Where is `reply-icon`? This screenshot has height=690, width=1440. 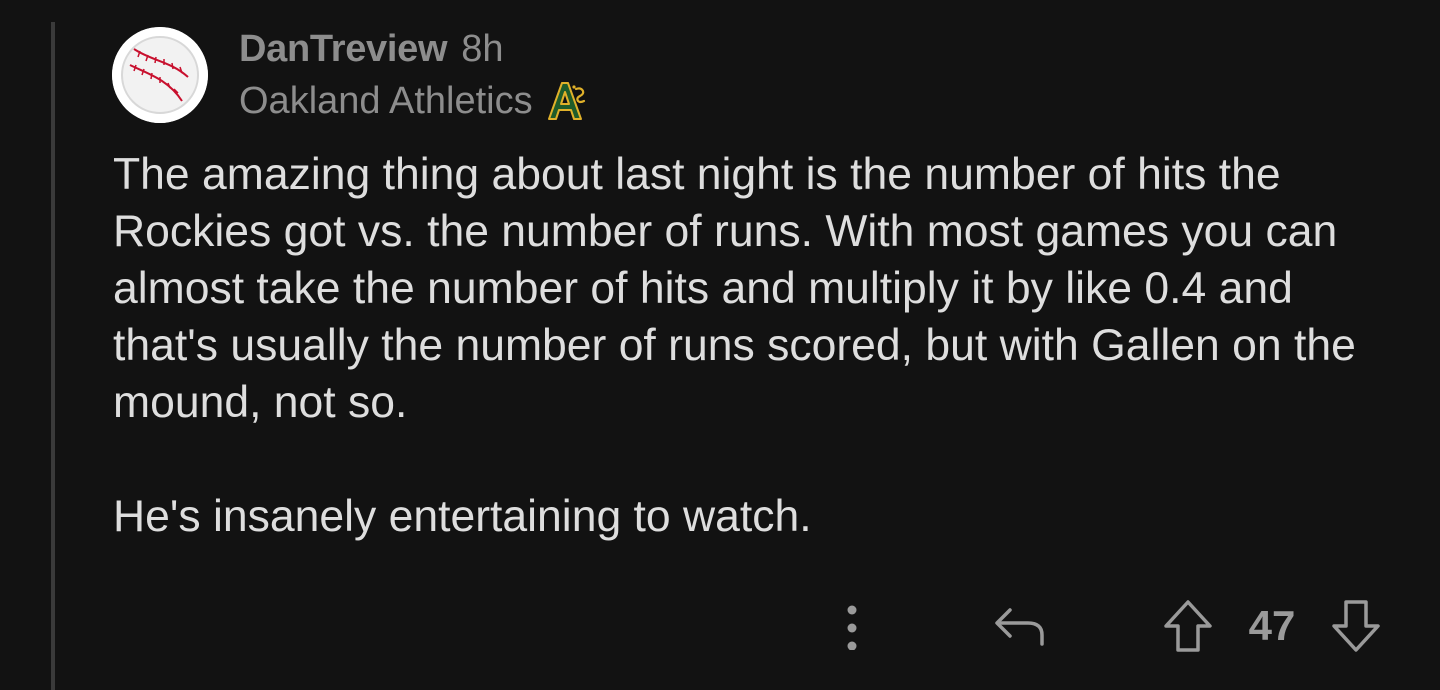
reply-icon is located at coordinates (1020, 626).